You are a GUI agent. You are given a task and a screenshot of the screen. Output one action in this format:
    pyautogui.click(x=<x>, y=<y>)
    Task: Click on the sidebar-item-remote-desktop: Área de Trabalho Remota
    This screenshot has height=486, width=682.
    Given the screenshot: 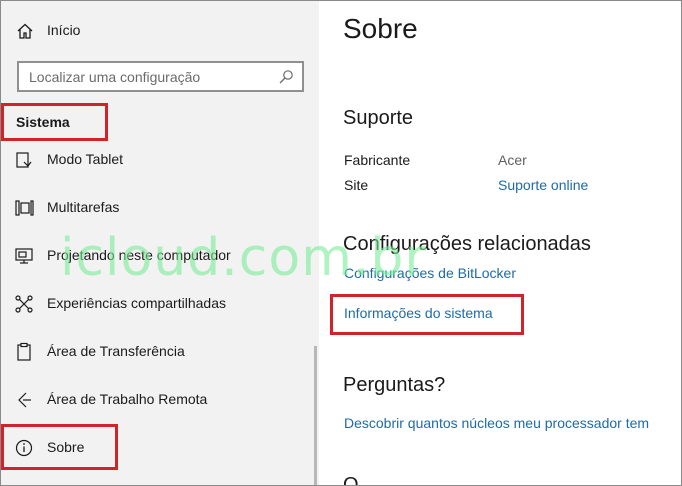 What is the action you would take?
    pyautogui.click(x=159, y=400)
    